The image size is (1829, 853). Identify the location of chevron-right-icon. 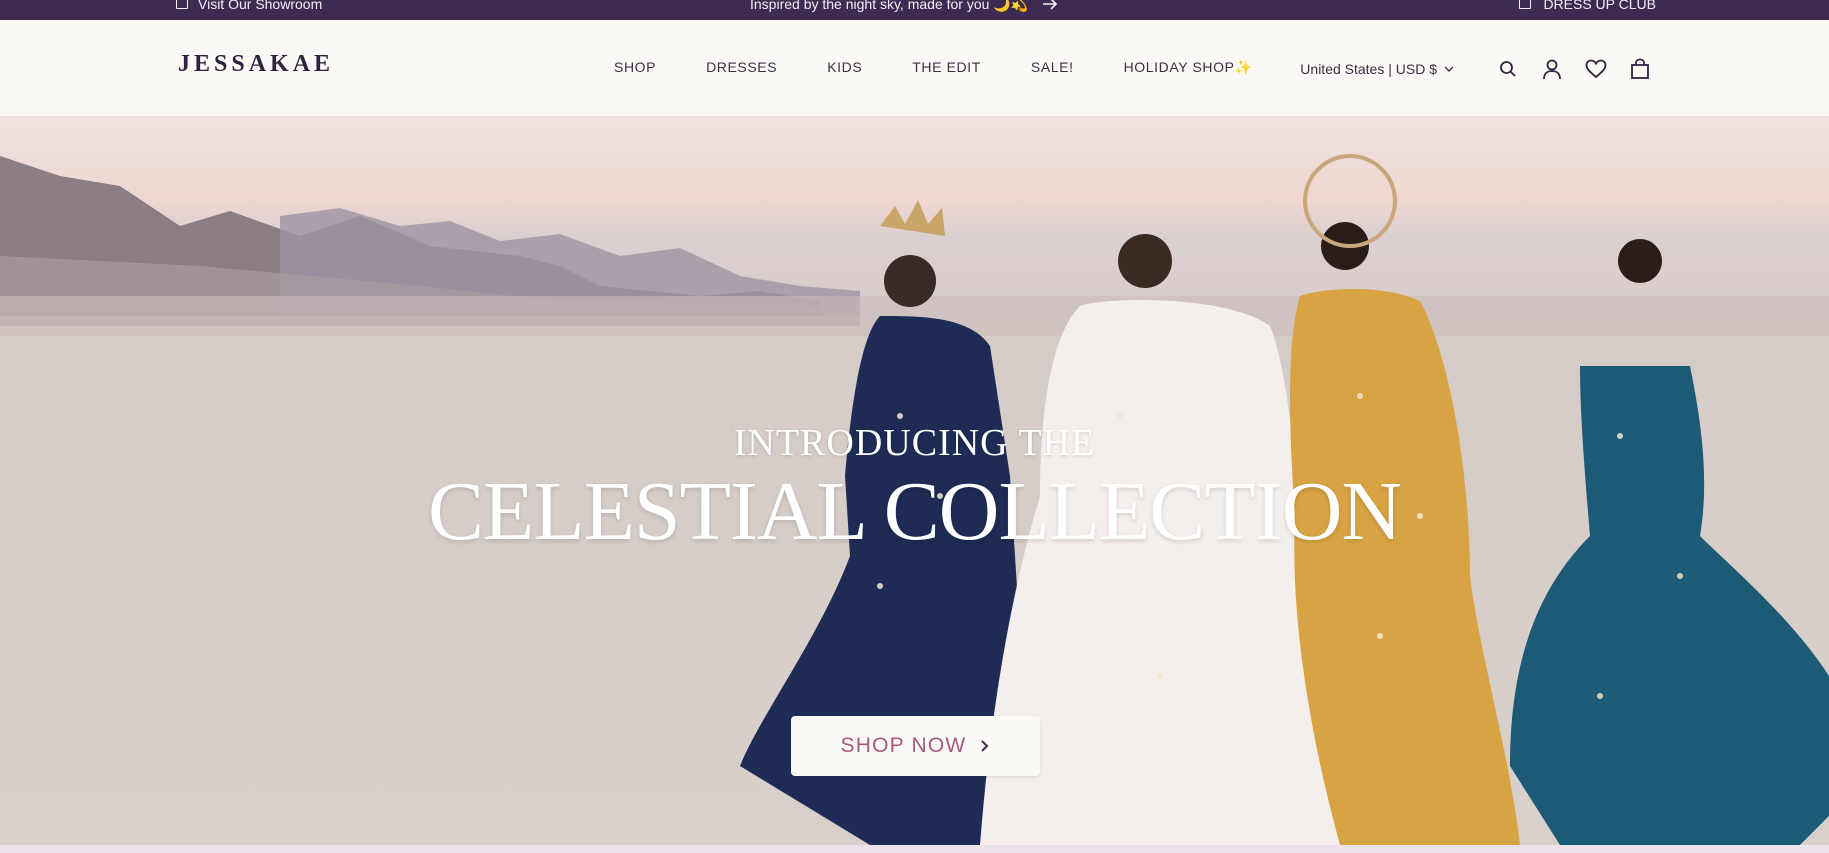
(985, 746).